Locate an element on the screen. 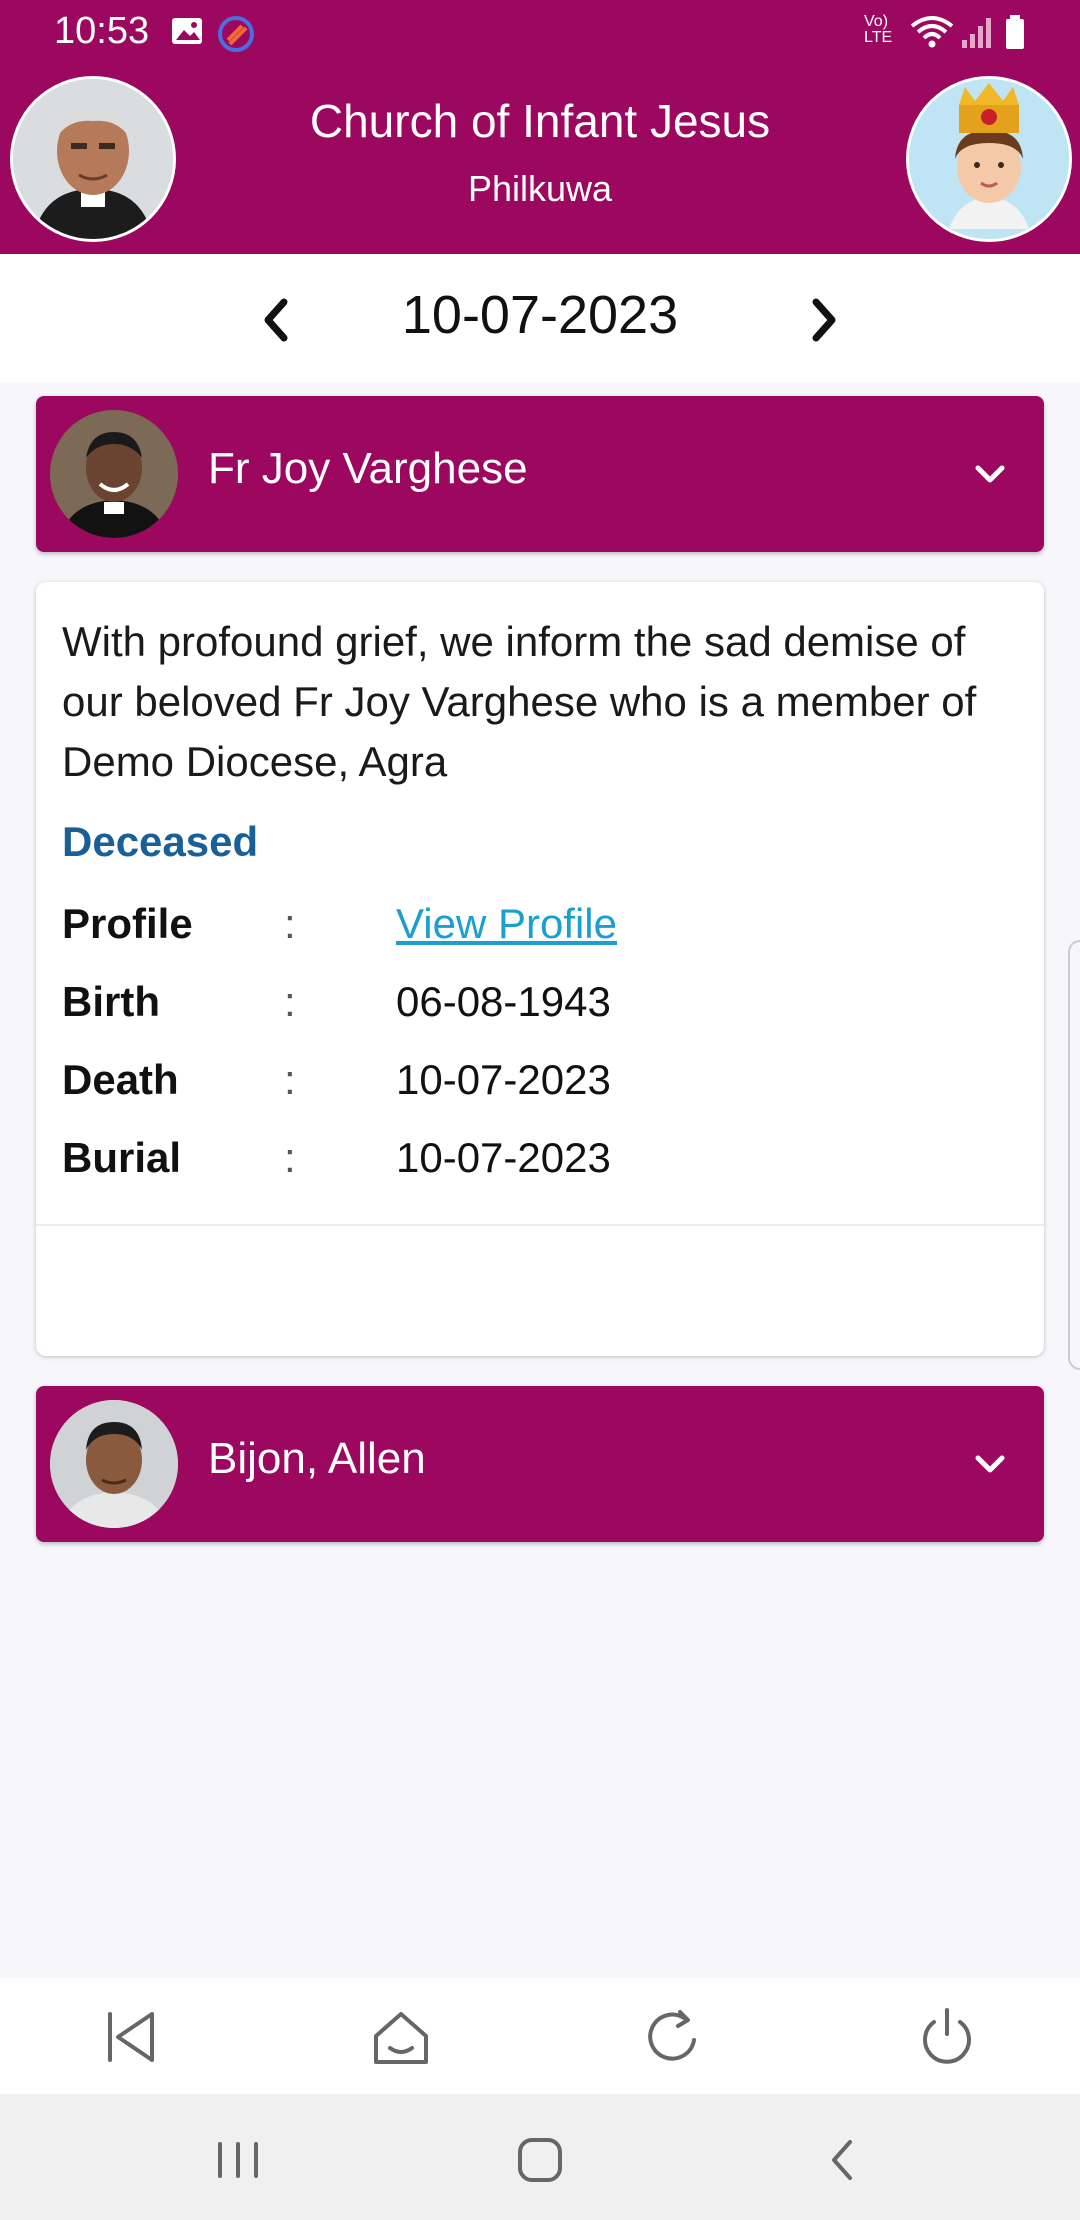 This screenshot has width=1080, height=2220. field-label: Birth is located at coordinates (111, 1001).